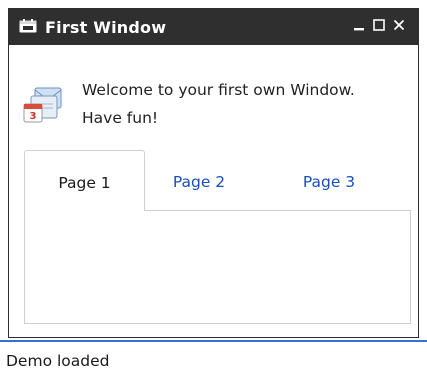 This screenshot has height=385, width=427. I want to click on window-titlebar: First Window, so click(213, 27).